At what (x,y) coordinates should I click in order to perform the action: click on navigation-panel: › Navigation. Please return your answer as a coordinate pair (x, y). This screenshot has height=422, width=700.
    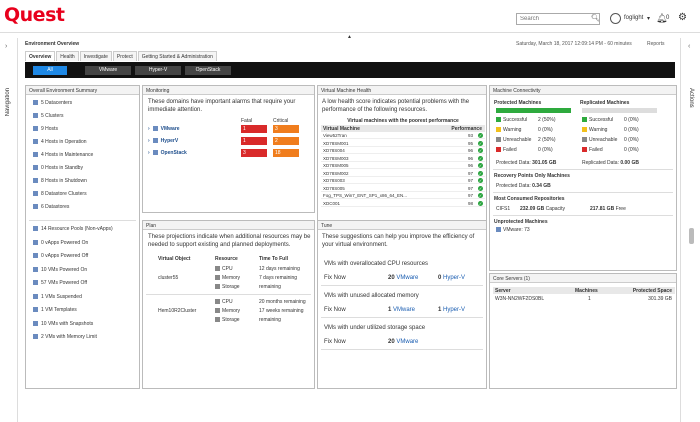
    Looking at the image, I should click on (9, 230).